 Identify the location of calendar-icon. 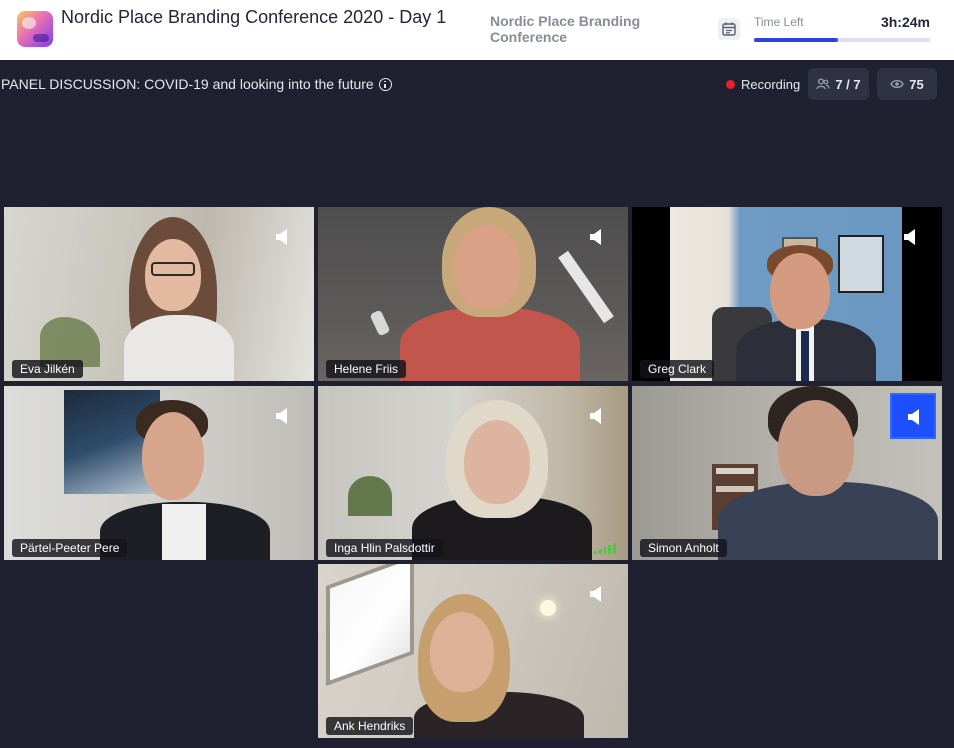
(729, 29).